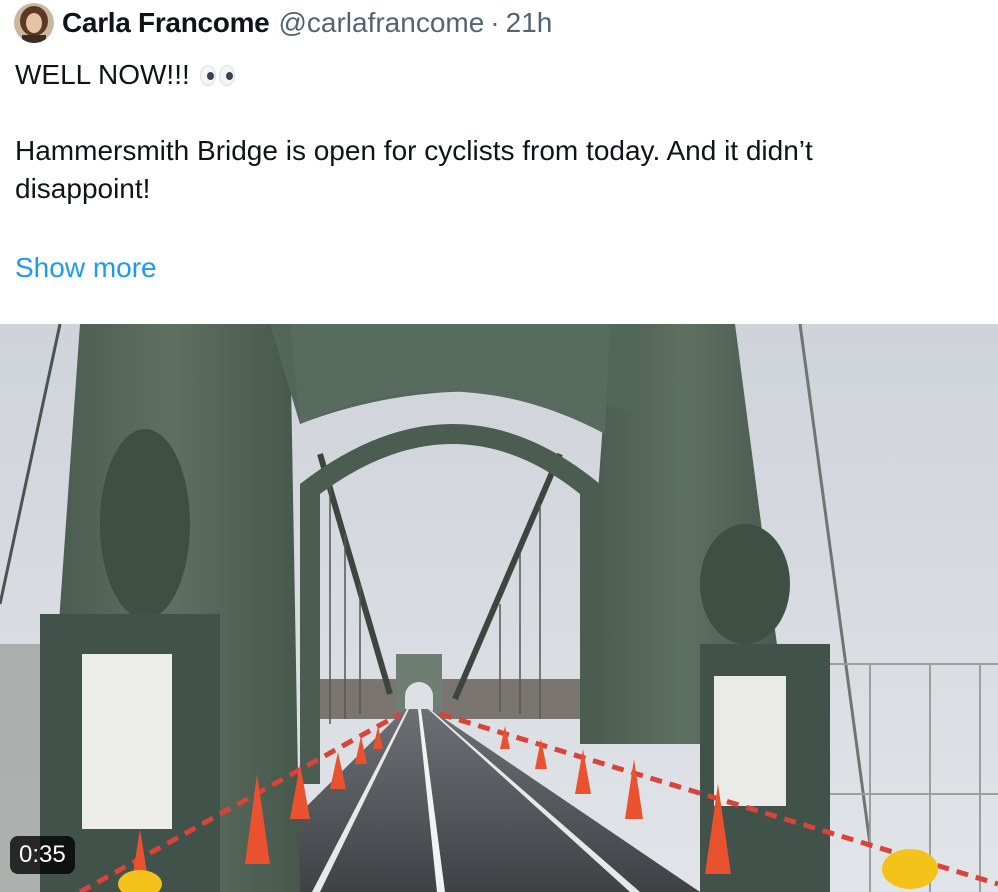  What do you see at coordinates (83, 188) in the screenshot?
I see `tweet-paragraph-line-2: disappoint!` at bounding box center [83, 188].